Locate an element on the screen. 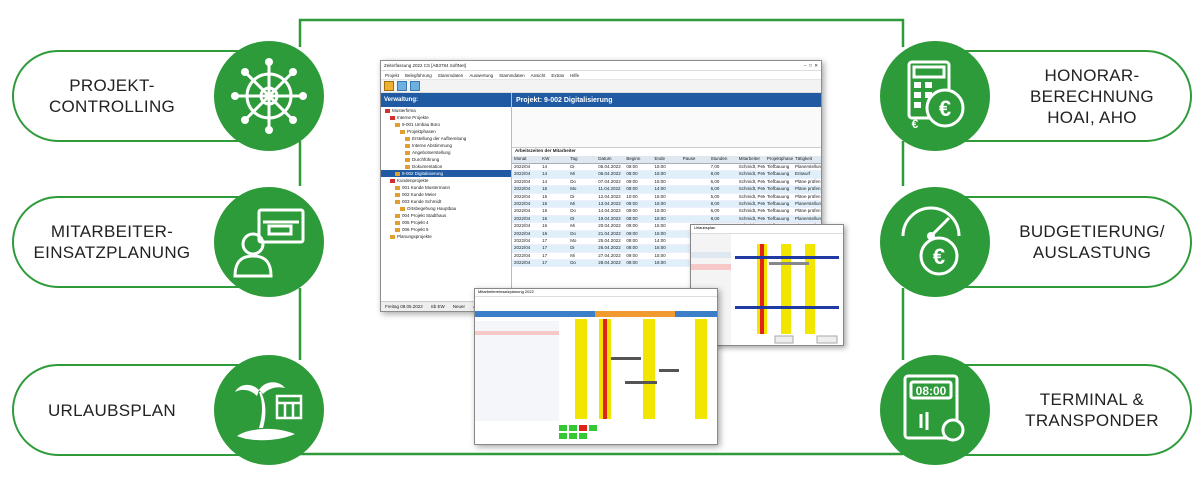 This screenshot has width=1204, height=477. menu-item: Projekt is located at coordinates (392, 75).